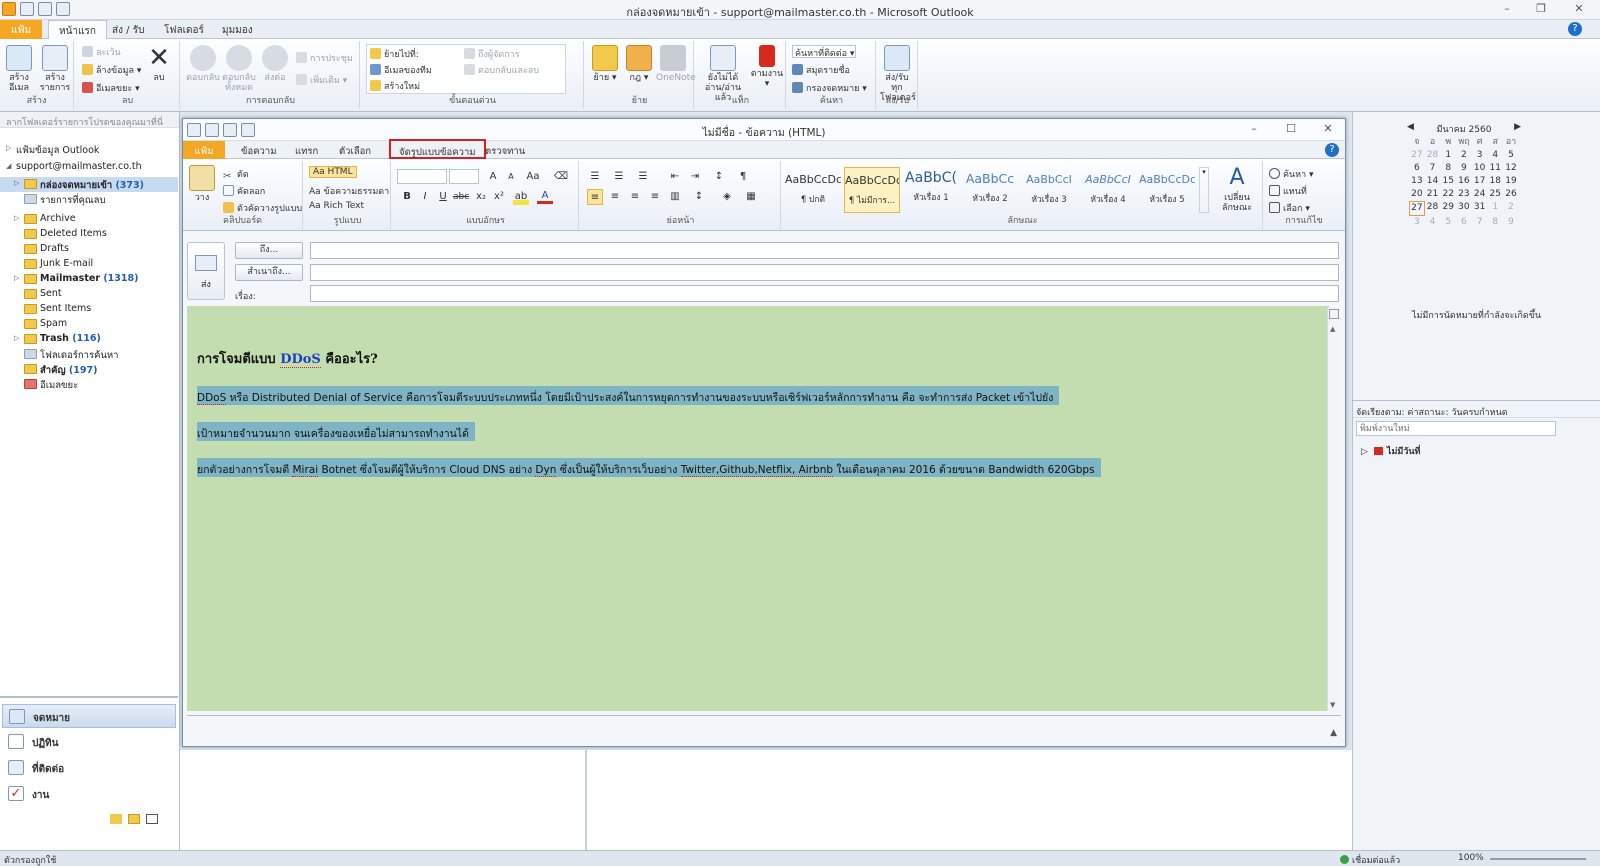 The height and width of the screenshot is (866, 1600). I want to click on folder-mailmaster: ▷ Mailmaster (1318), so click(89, 279).